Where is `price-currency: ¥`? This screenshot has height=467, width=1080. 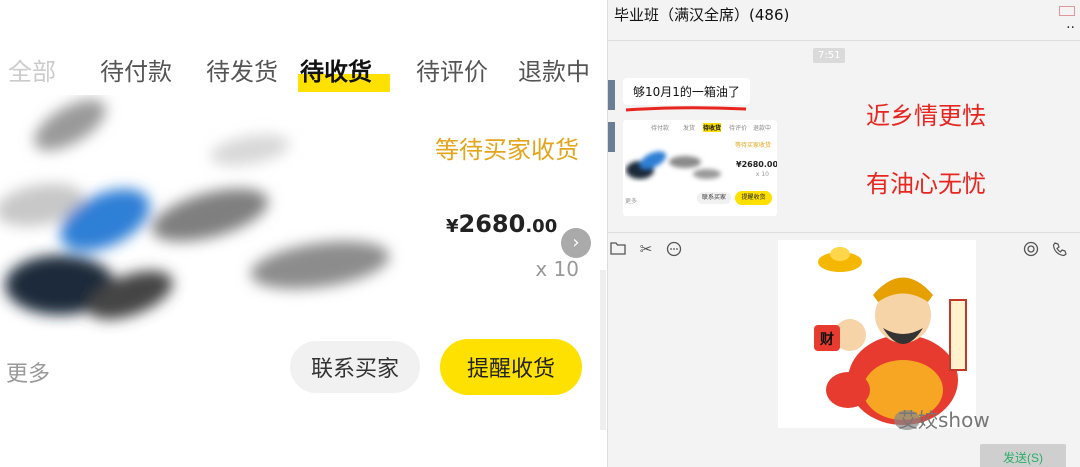
price-currency: ¥ is located at coordinates (452, 226).